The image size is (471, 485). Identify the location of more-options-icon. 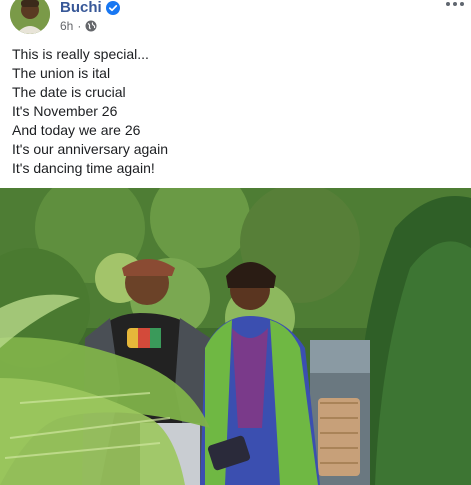
(455, 5).